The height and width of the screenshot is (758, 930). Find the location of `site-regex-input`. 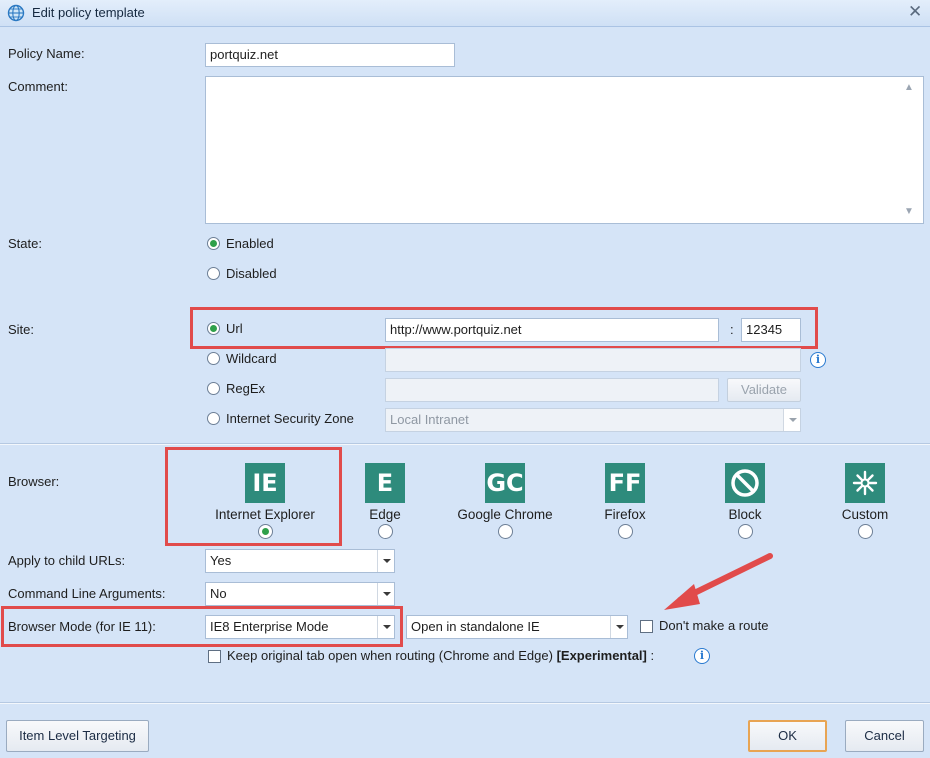

site-regex-input is located at coordinates (552, 390).